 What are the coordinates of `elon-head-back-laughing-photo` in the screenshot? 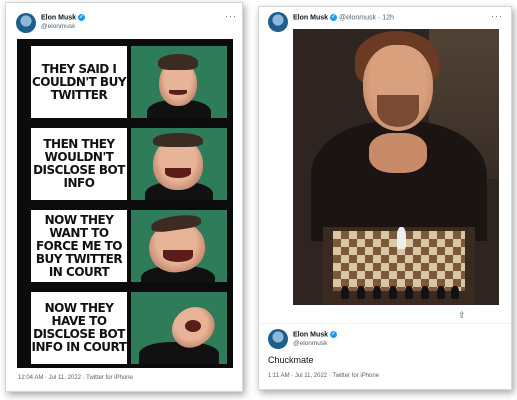 It's located at (179, 328).